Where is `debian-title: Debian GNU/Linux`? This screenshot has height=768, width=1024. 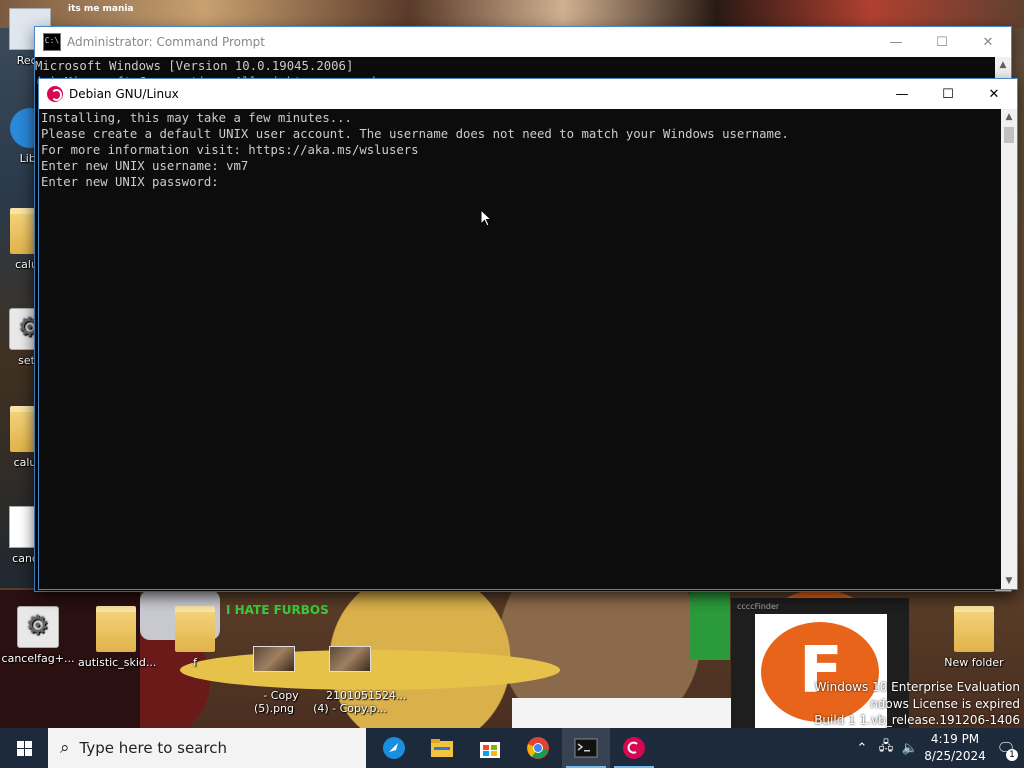
debian-title: Debian GNU/Linux is located at coordinates (124, 94).